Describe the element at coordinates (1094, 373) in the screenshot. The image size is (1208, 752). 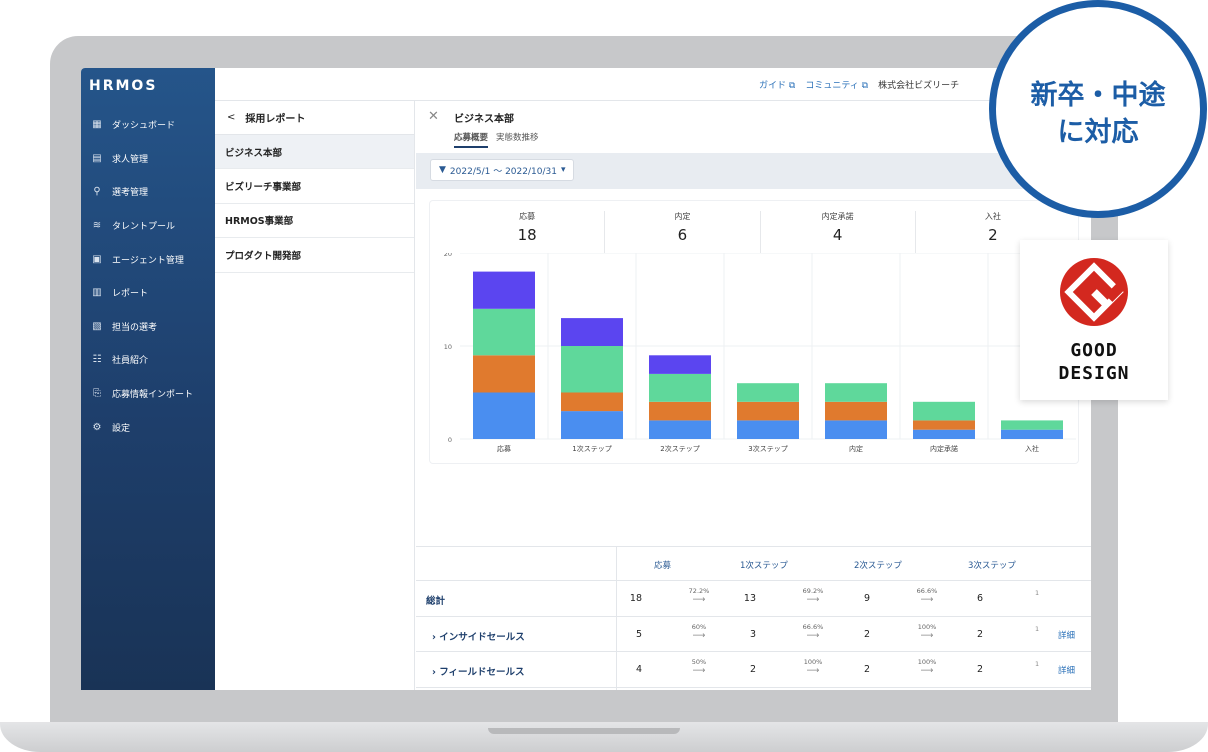
I see `design-label: DESIGN` at that location.